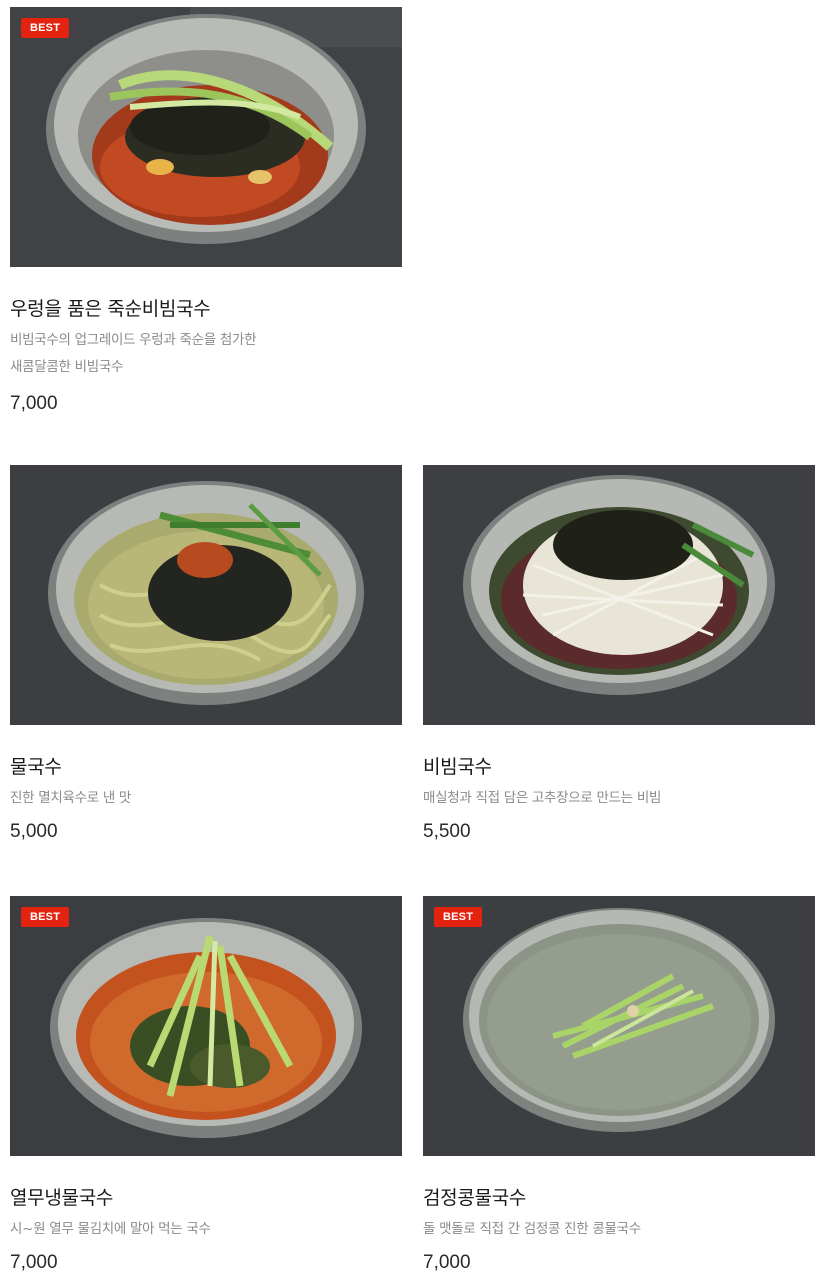 This screenshot has height=1282, width=830. I want to click on menu-description-line: 시~원 열무 물김치에 말아 먹는 국수, so click(110, 1229).